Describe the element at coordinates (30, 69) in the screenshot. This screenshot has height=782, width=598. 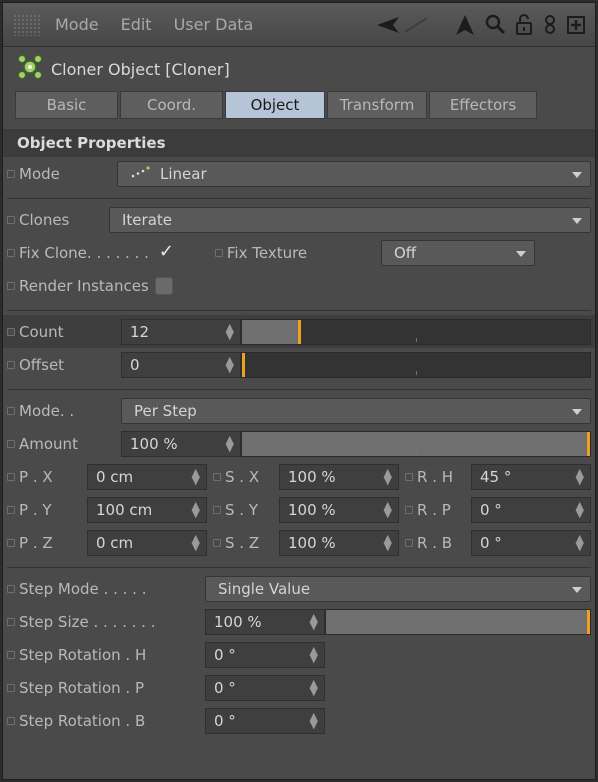
I see `cloner-icon` at that location.